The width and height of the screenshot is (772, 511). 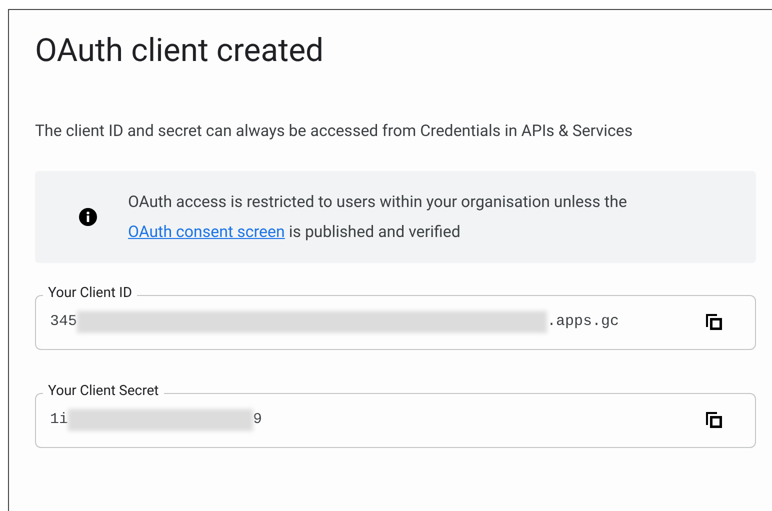 What do you see at coordinates (88, 217) in the screenshot?
I see `info-icon` at bounding box center [88, 217].